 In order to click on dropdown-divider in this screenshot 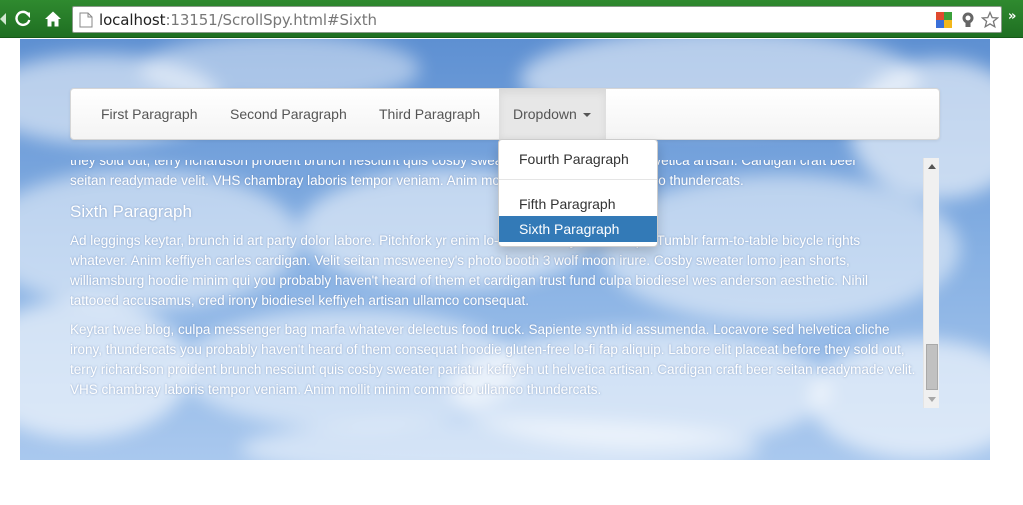, I will do `click(578, 179)`.